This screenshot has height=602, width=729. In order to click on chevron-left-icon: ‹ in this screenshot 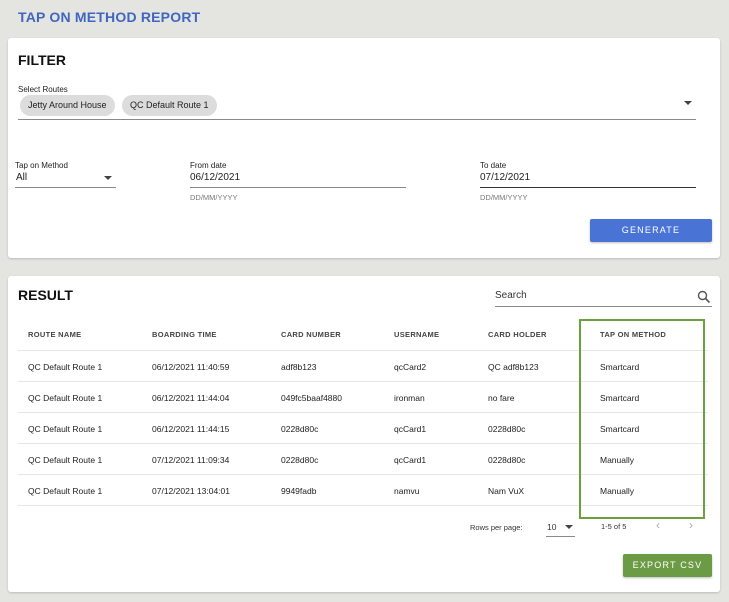, I will do `click(658, 525)`.